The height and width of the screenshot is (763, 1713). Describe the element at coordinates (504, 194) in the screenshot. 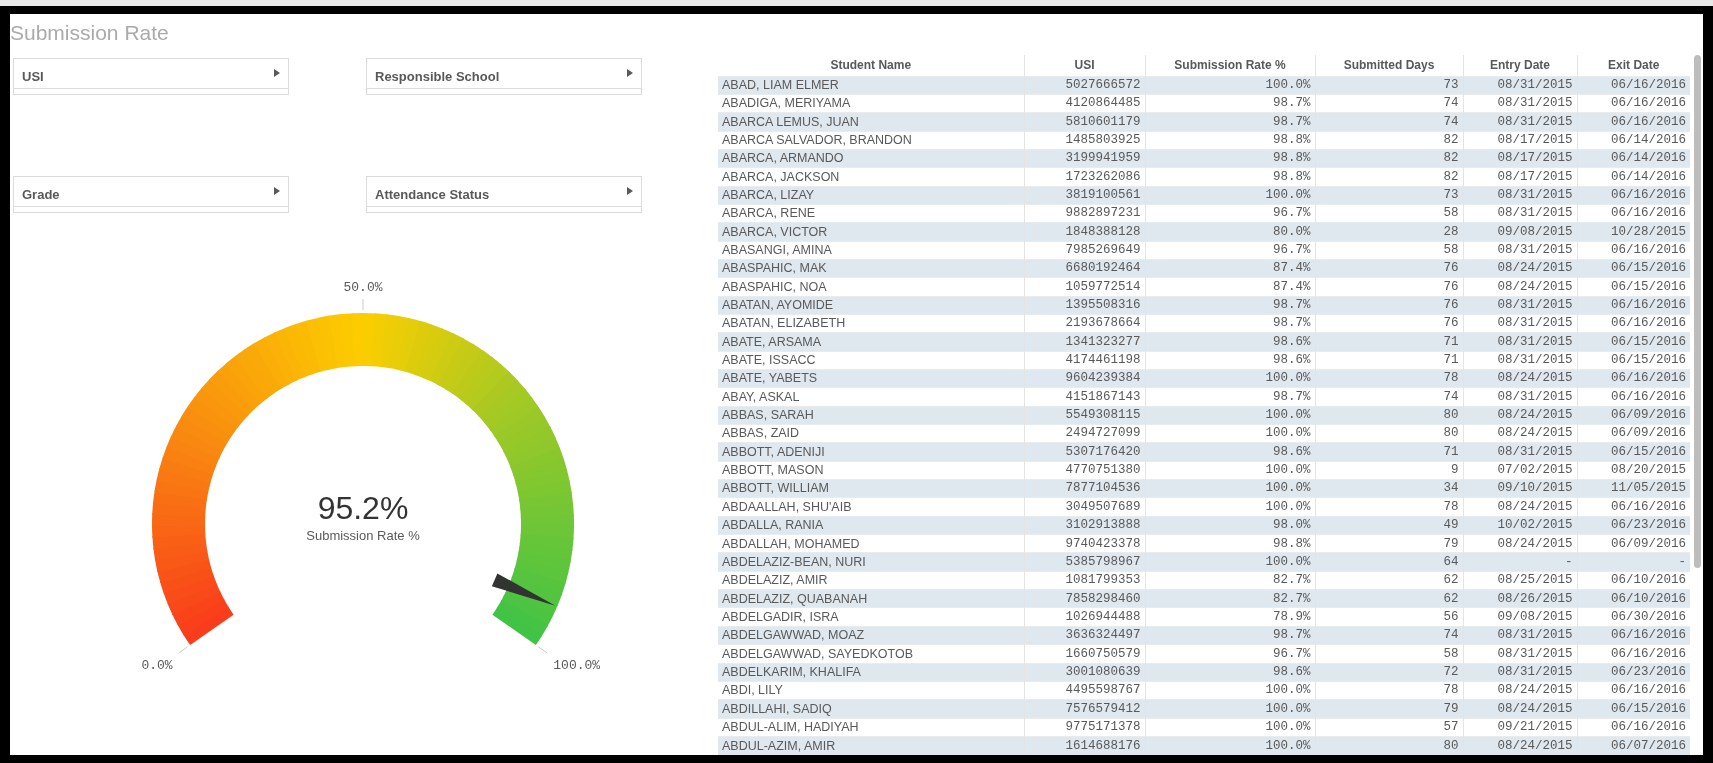

I see `filter-dropdown: Attendance Status` at that location.